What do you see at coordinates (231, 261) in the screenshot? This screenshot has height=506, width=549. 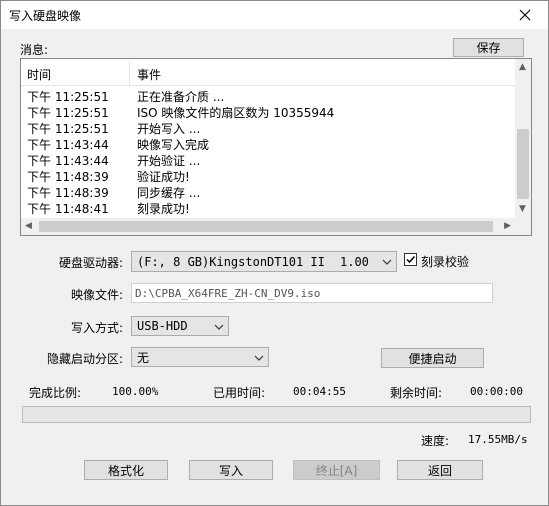 I see `drive-select-value: (F:, 8 GB)KingstonDT101 II` at bounding box center [231, 261].